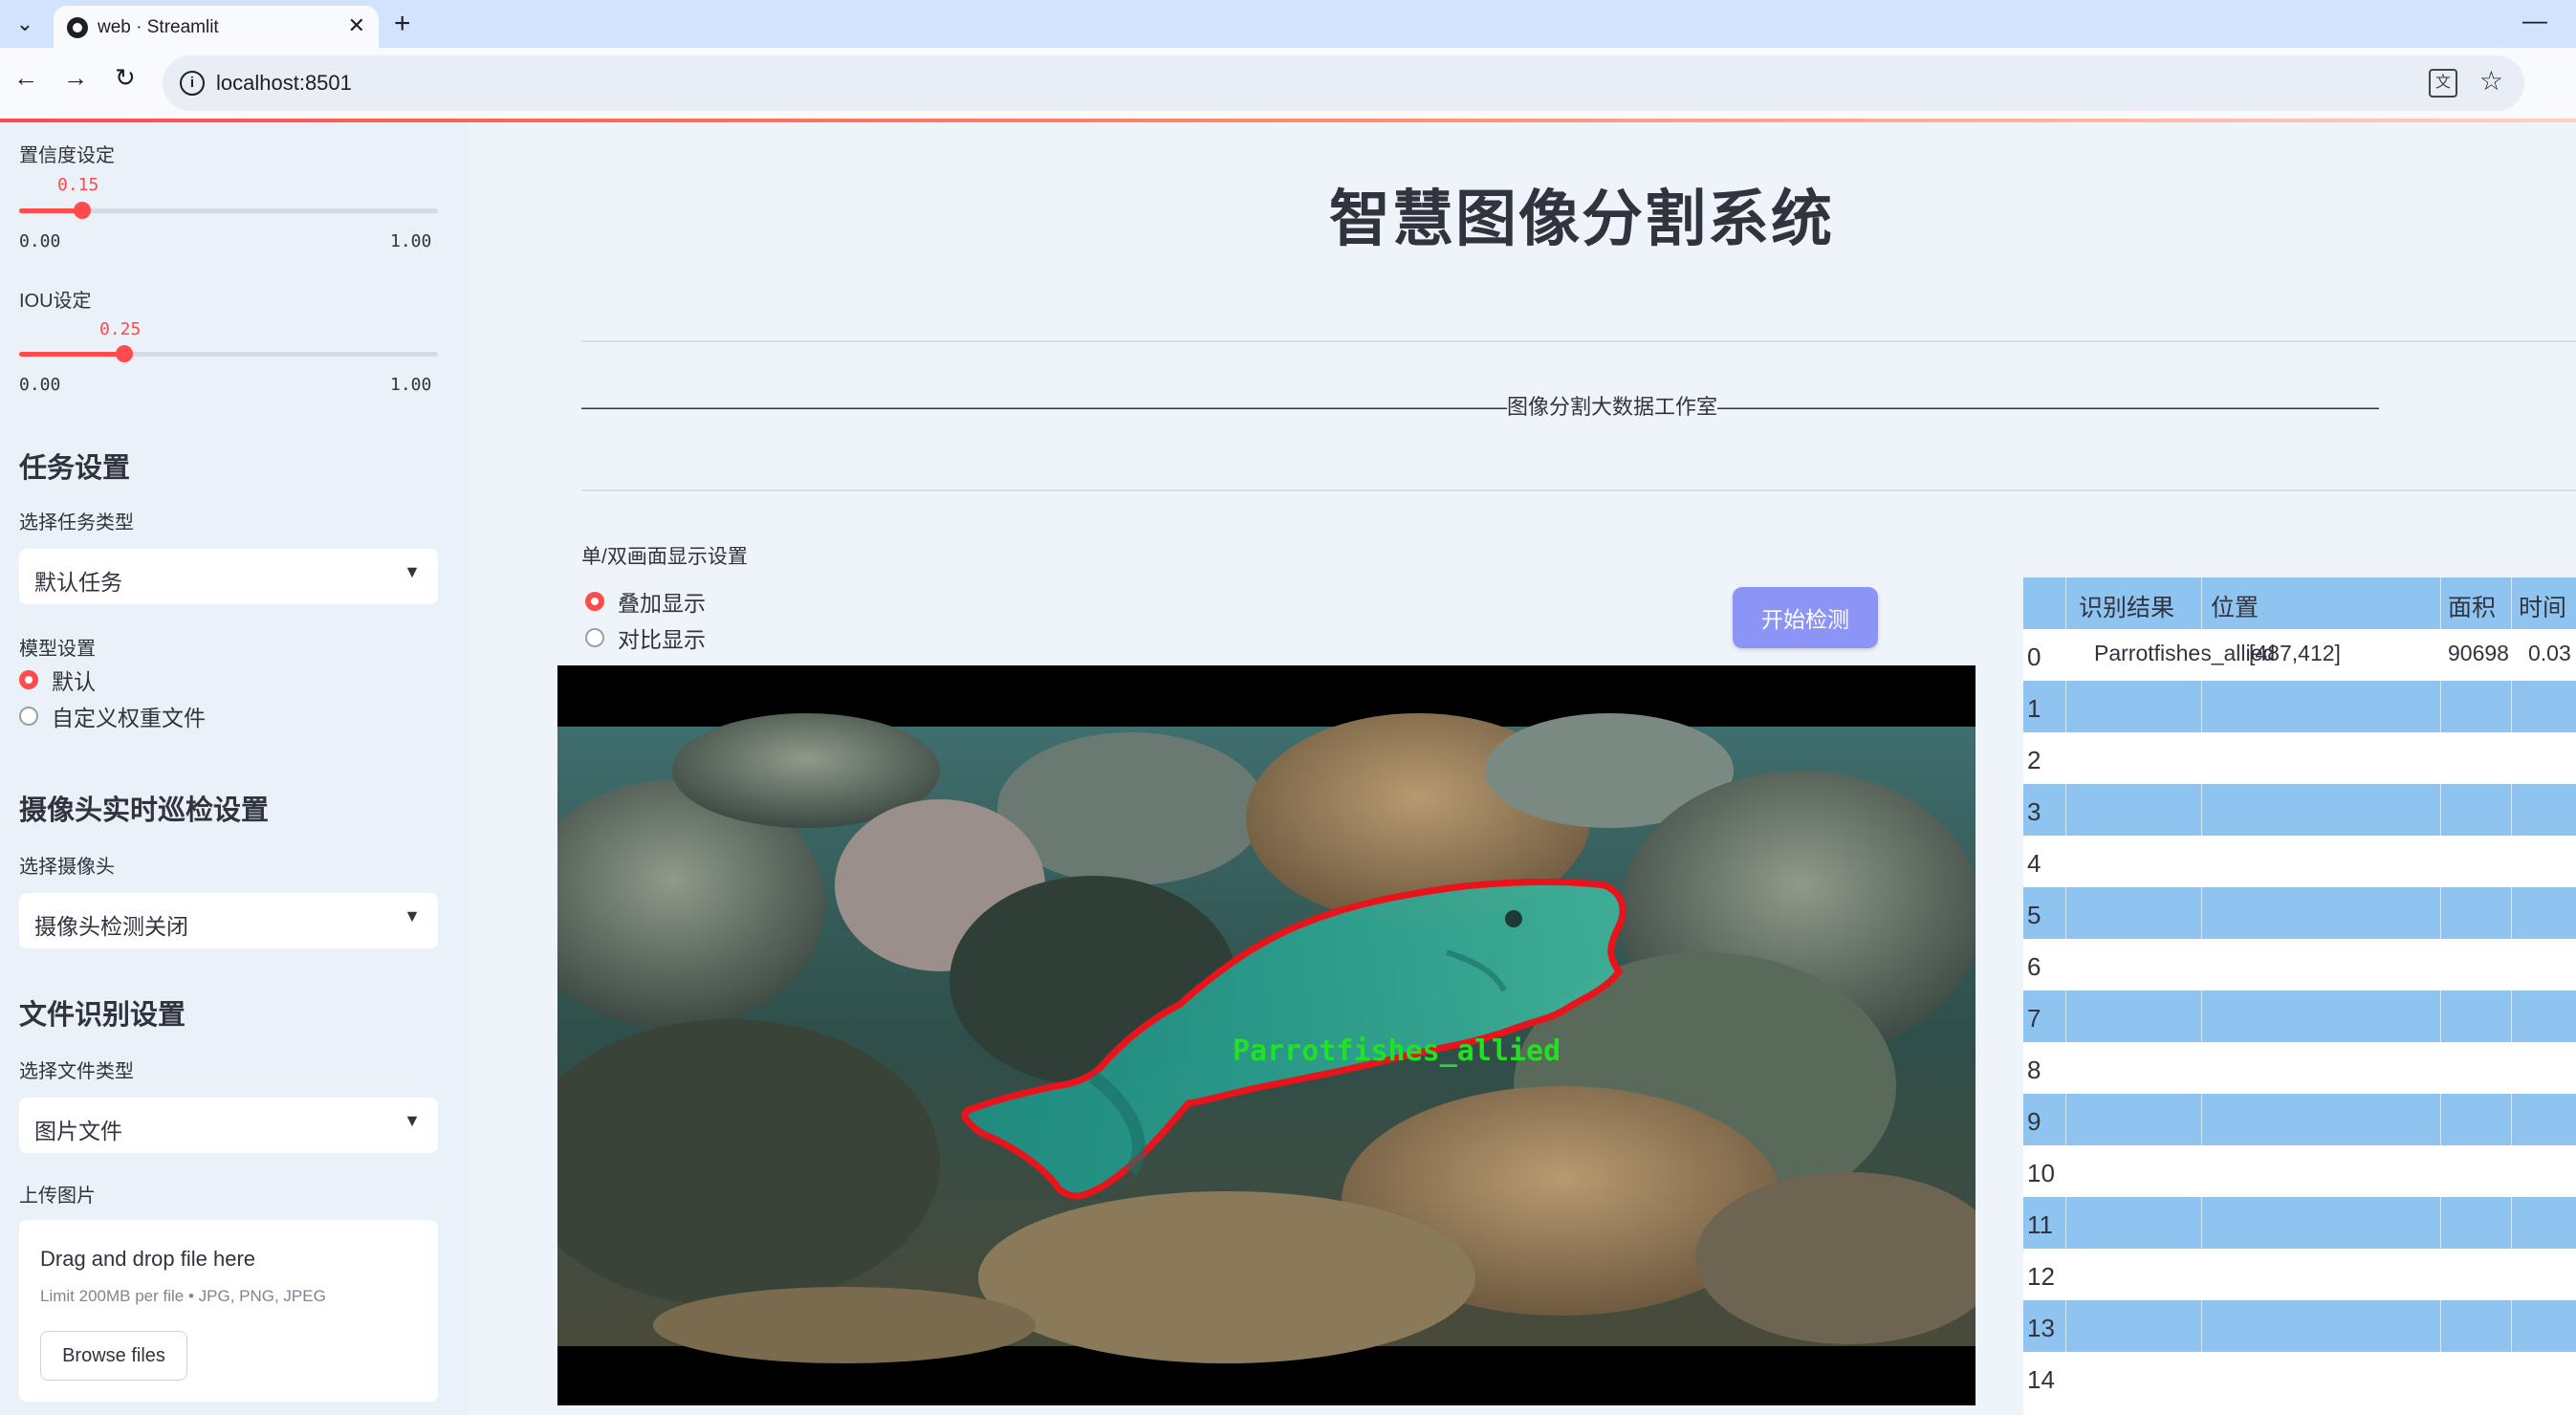 This screenshot has width=2576, height=1415. What do you see at coordinates (1397, 1051) in the screenshot?
I see `detection-class-label: Parrotfishes_allied` at bounding box center [1397, 1051].